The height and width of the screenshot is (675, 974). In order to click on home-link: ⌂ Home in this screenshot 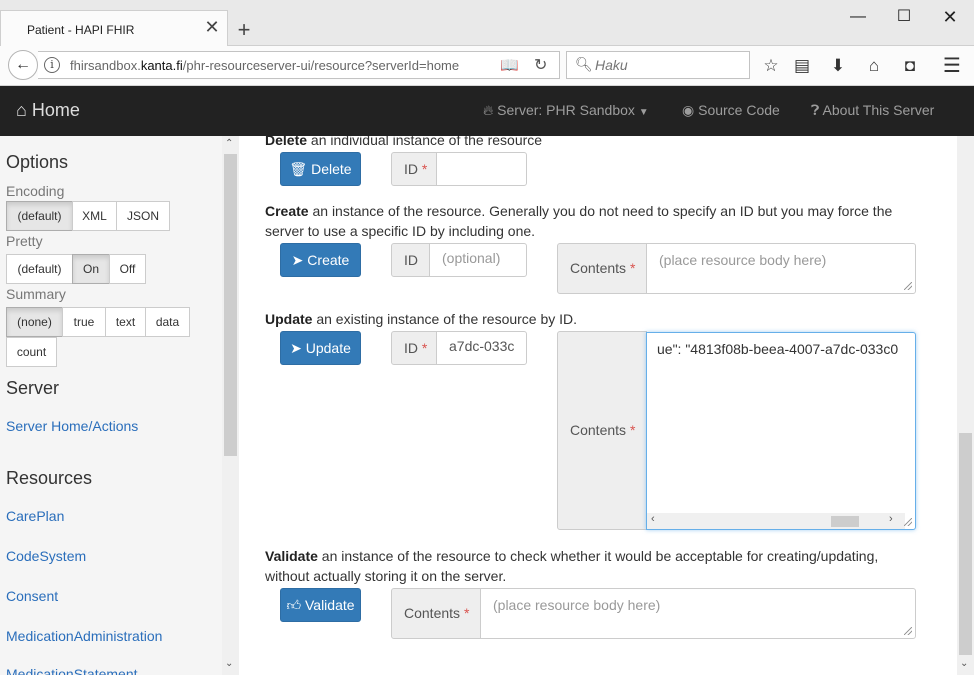, I will do `click(48, 110)`.